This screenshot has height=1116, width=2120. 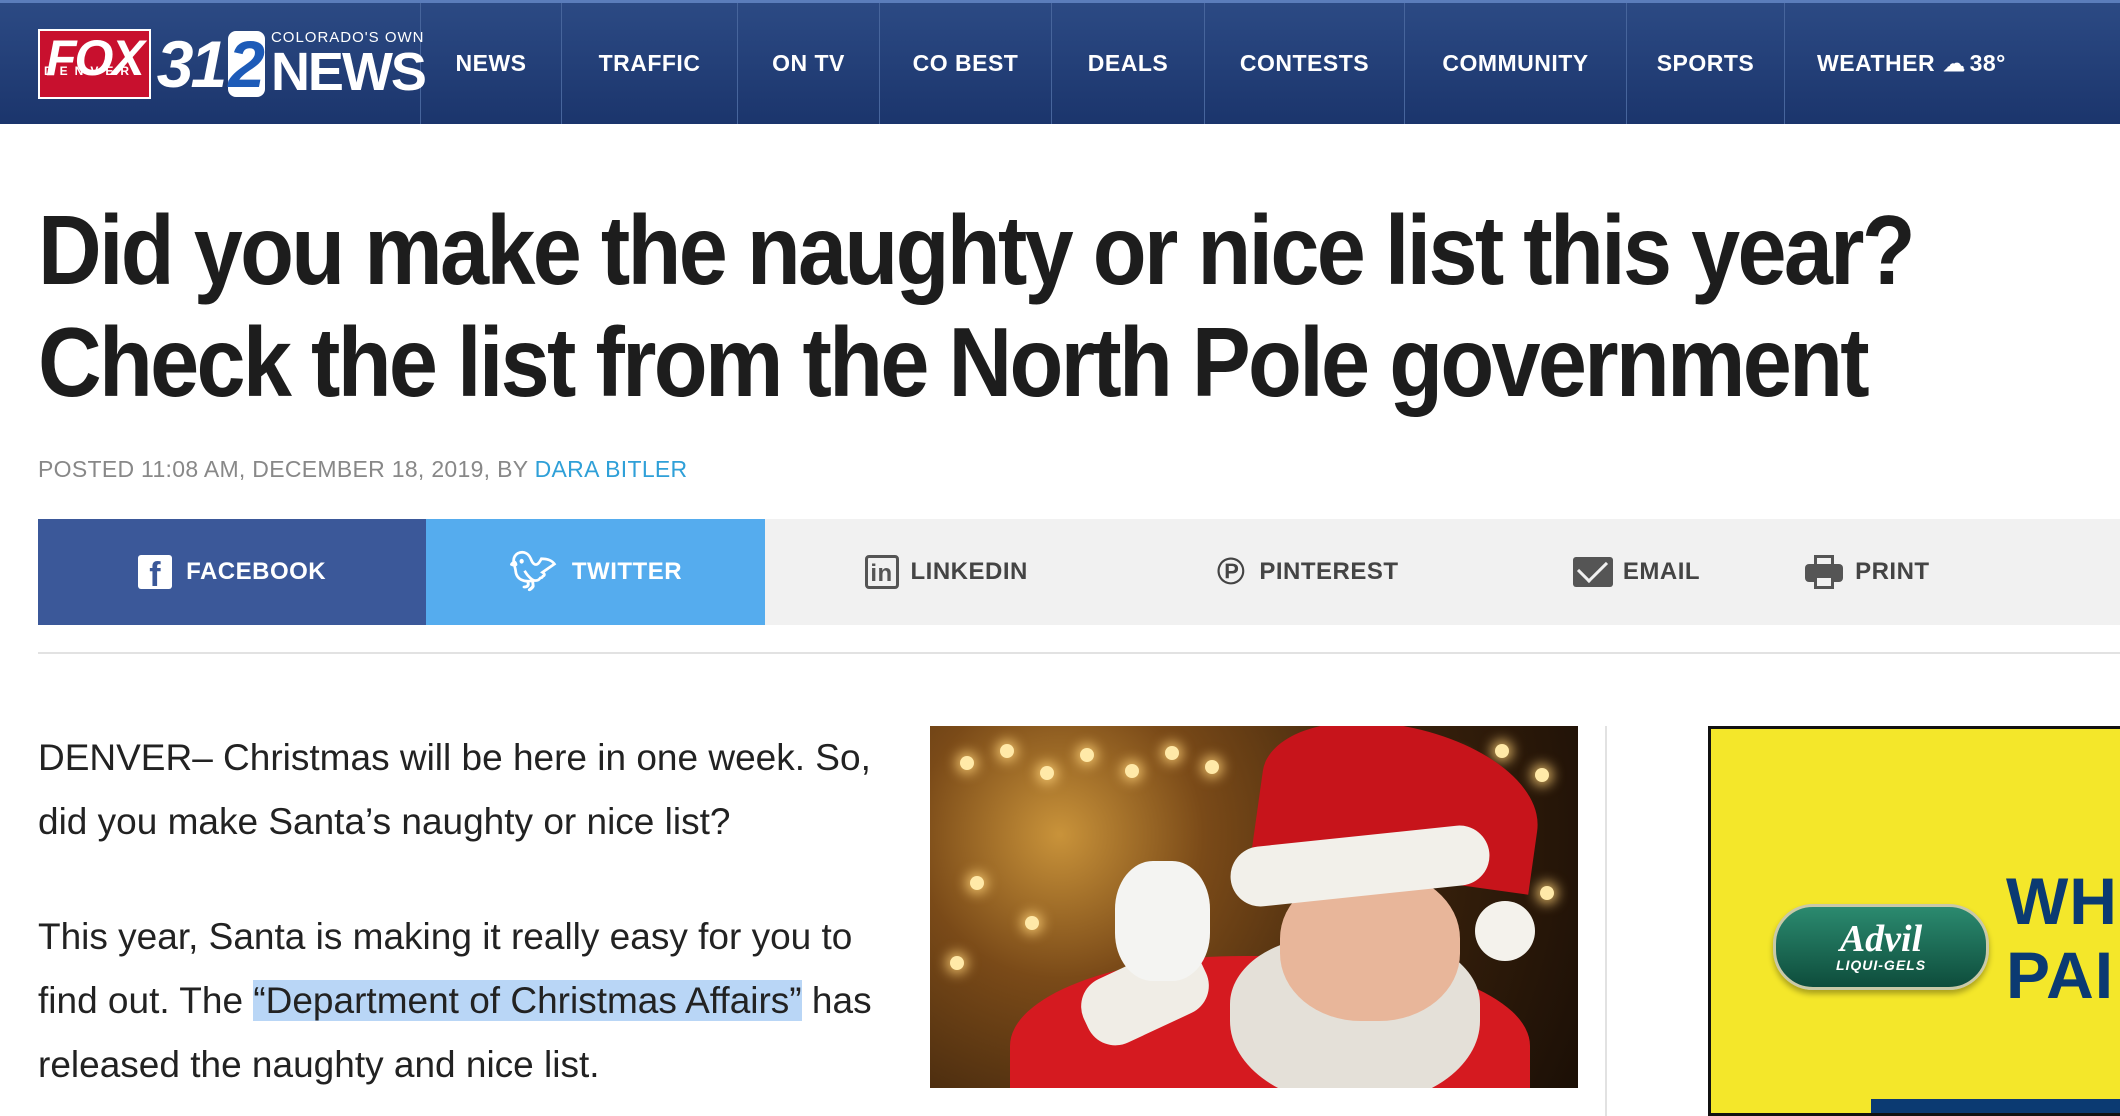 I want to click on advil-pill-logo: Advil LIQUI-GELS, so click(x=1881, y=947).